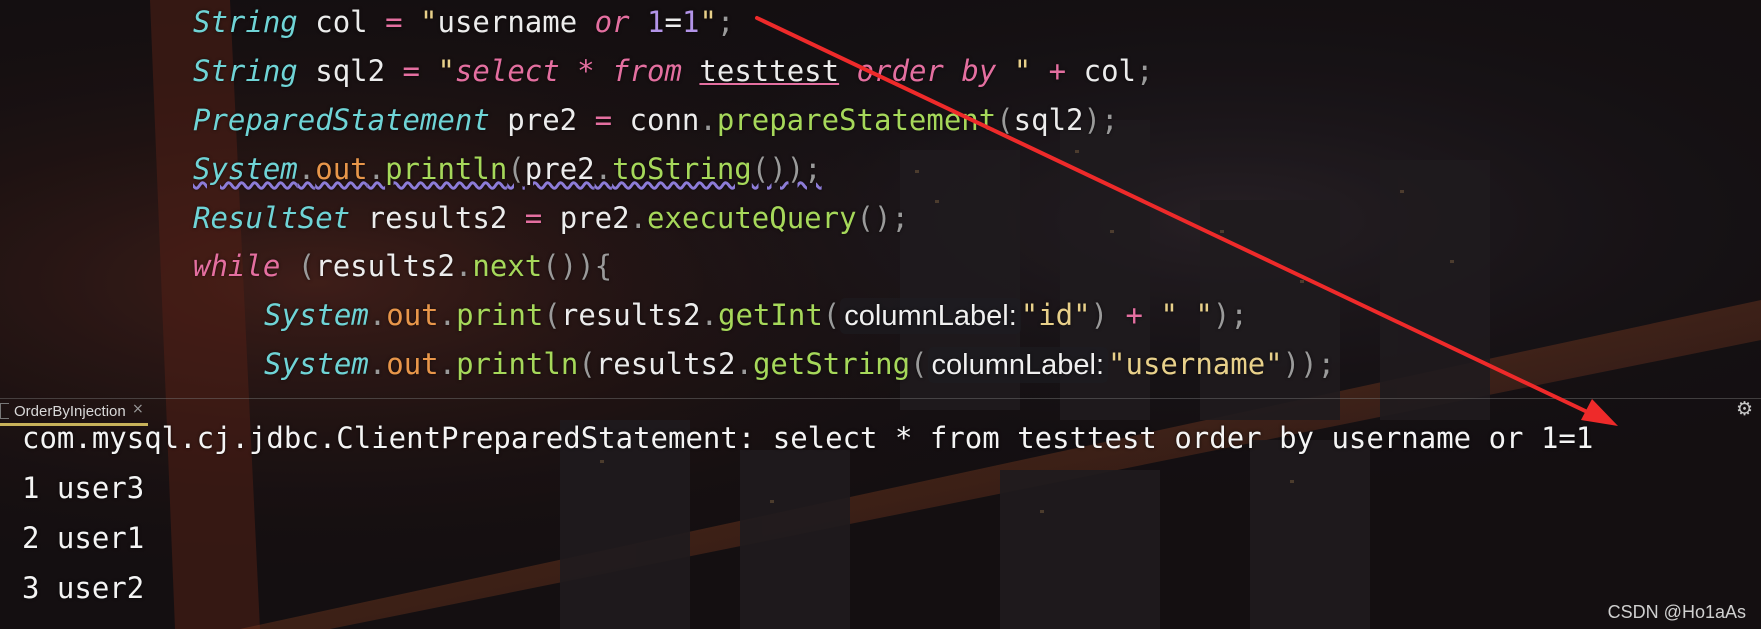 The height and width of the screenshot is (629, 1761). I want to click on string-text: username, so click(516, 22).